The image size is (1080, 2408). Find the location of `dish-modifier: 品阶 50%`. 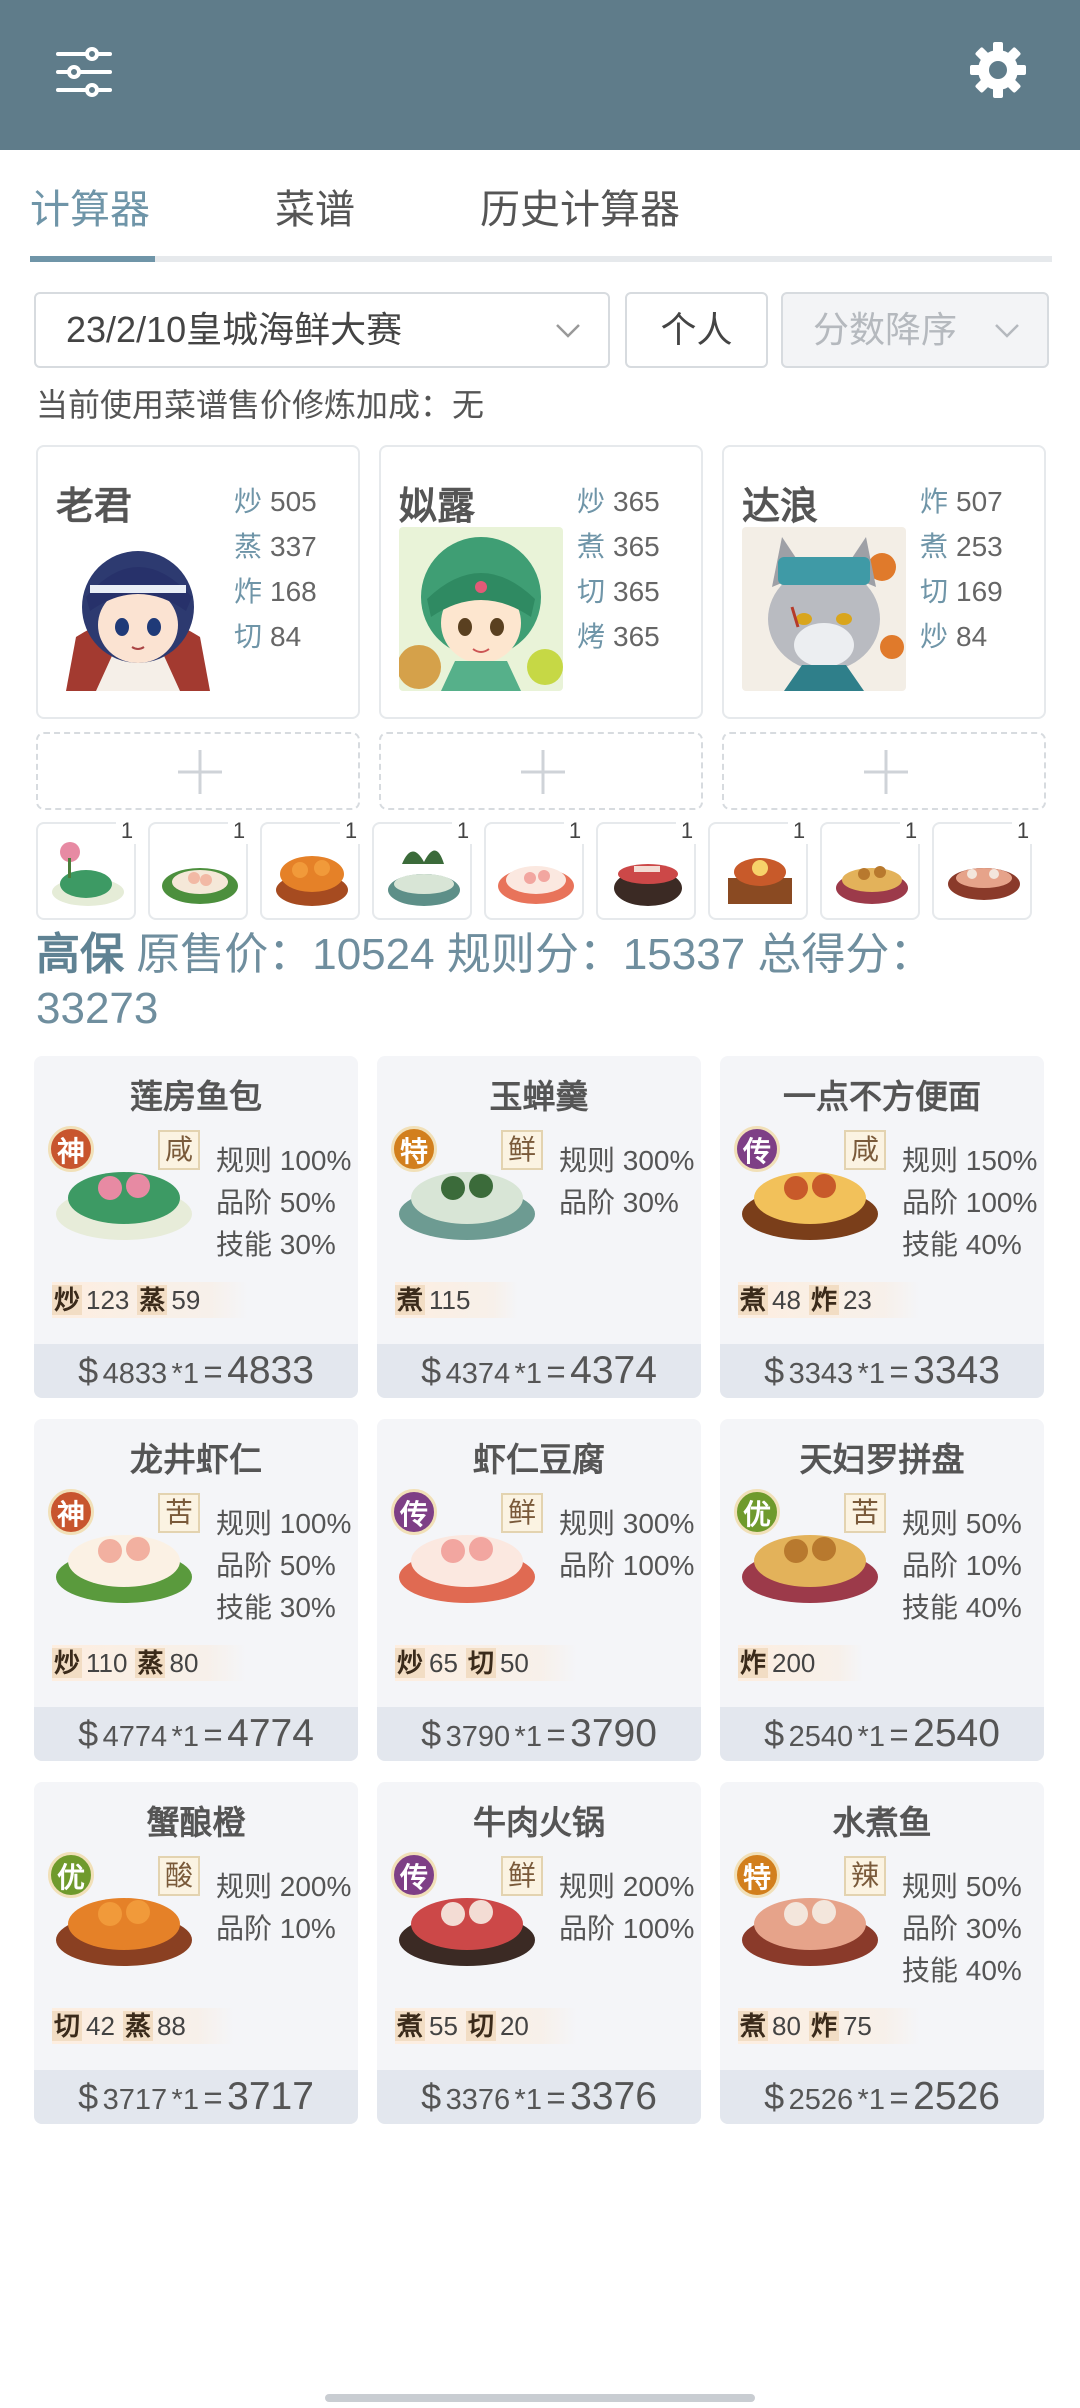

dish-modifier: 品阶 50% is located at coordinates (276, 1565).